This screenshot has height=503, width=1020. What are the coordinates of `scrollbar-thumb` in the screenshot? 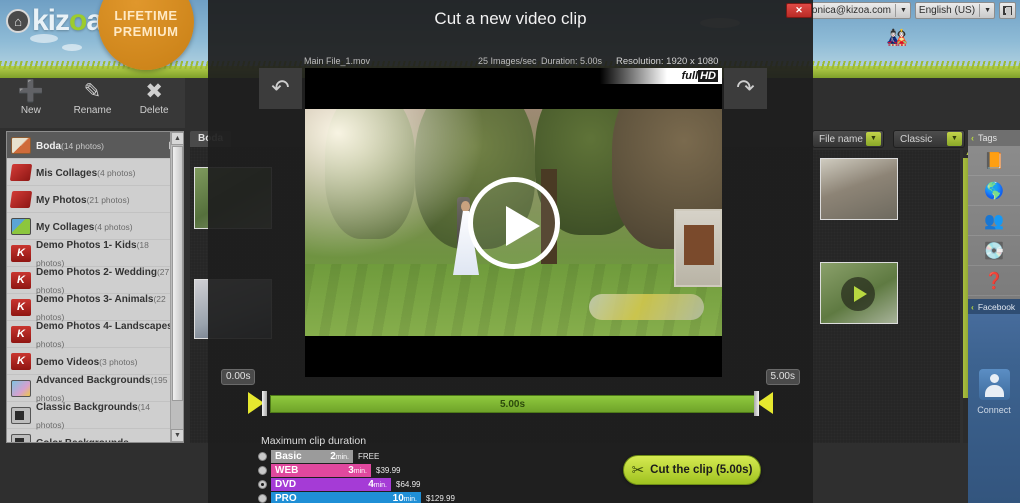 It's located at (177, 273).